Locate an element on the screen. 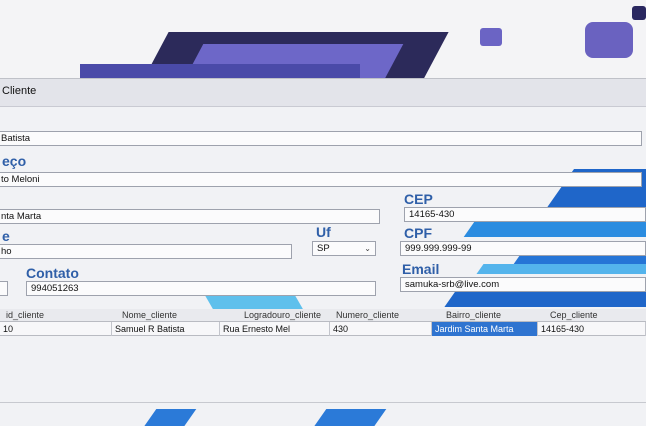  cidade-field: ho is located at coordinates (146, 251).